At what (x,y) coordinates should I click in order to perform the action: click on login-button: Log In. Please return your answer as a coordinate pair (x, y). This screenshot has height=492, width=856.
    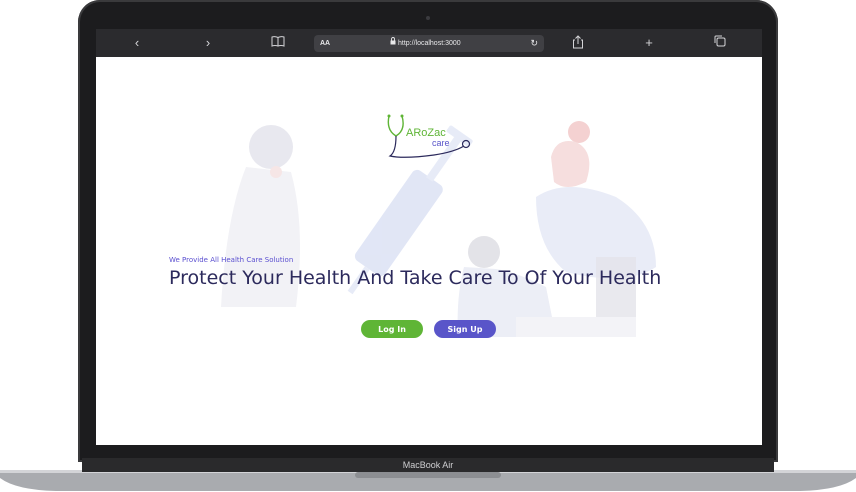
    Looking at the image, I should click on (392, 329).